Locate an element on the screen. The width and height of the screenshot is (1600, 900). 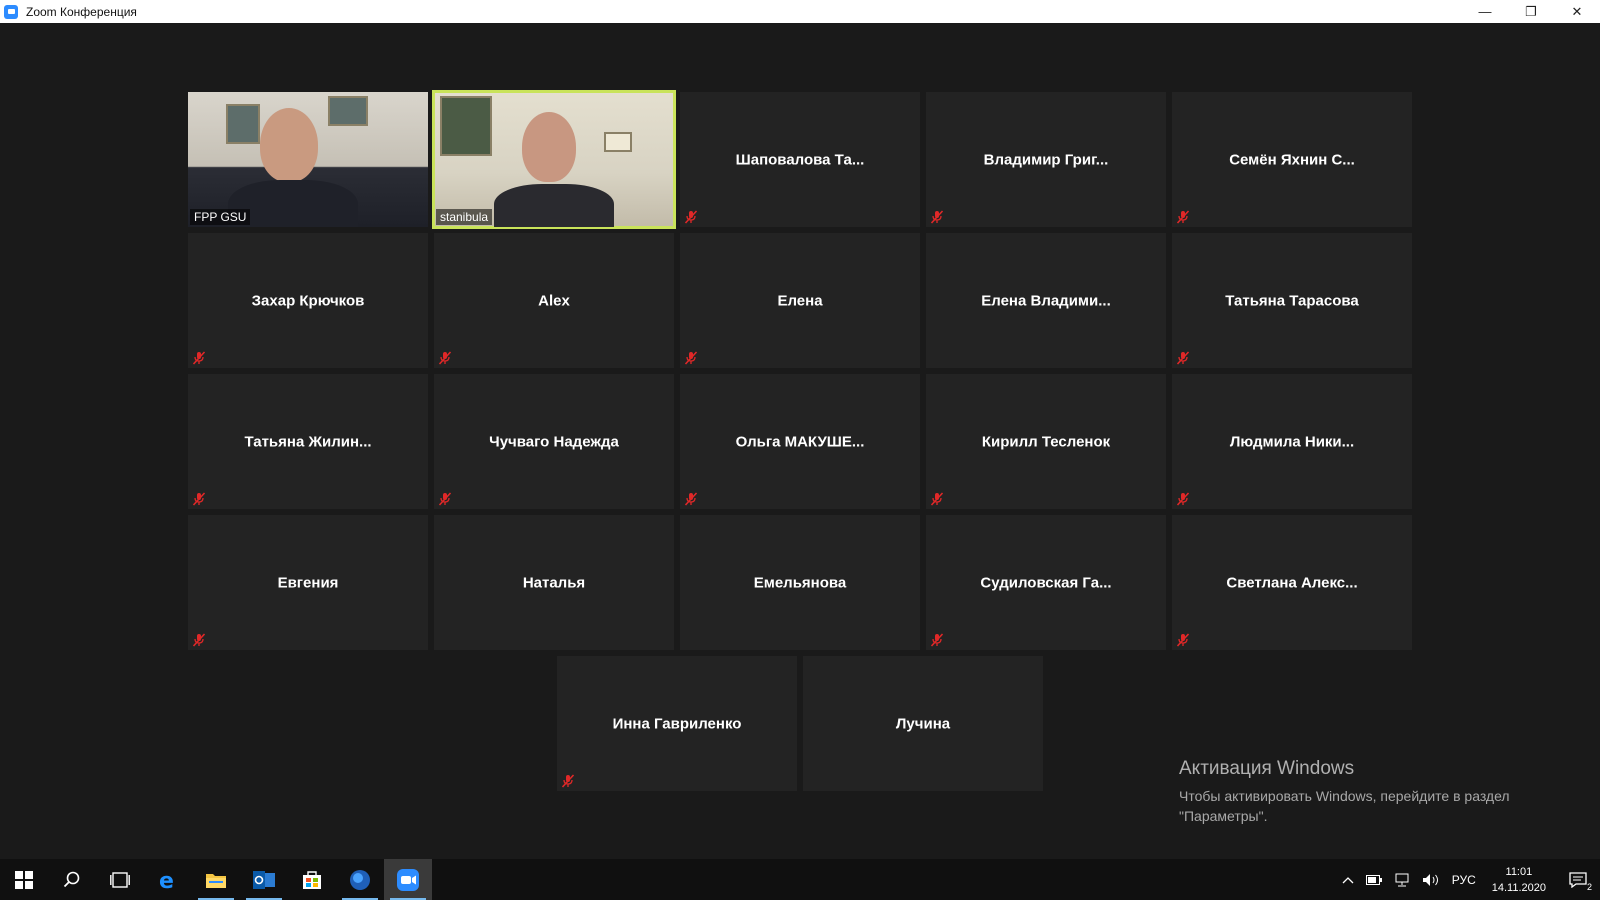
clock-time: 11:01 is located at coordinates (1519, 871).